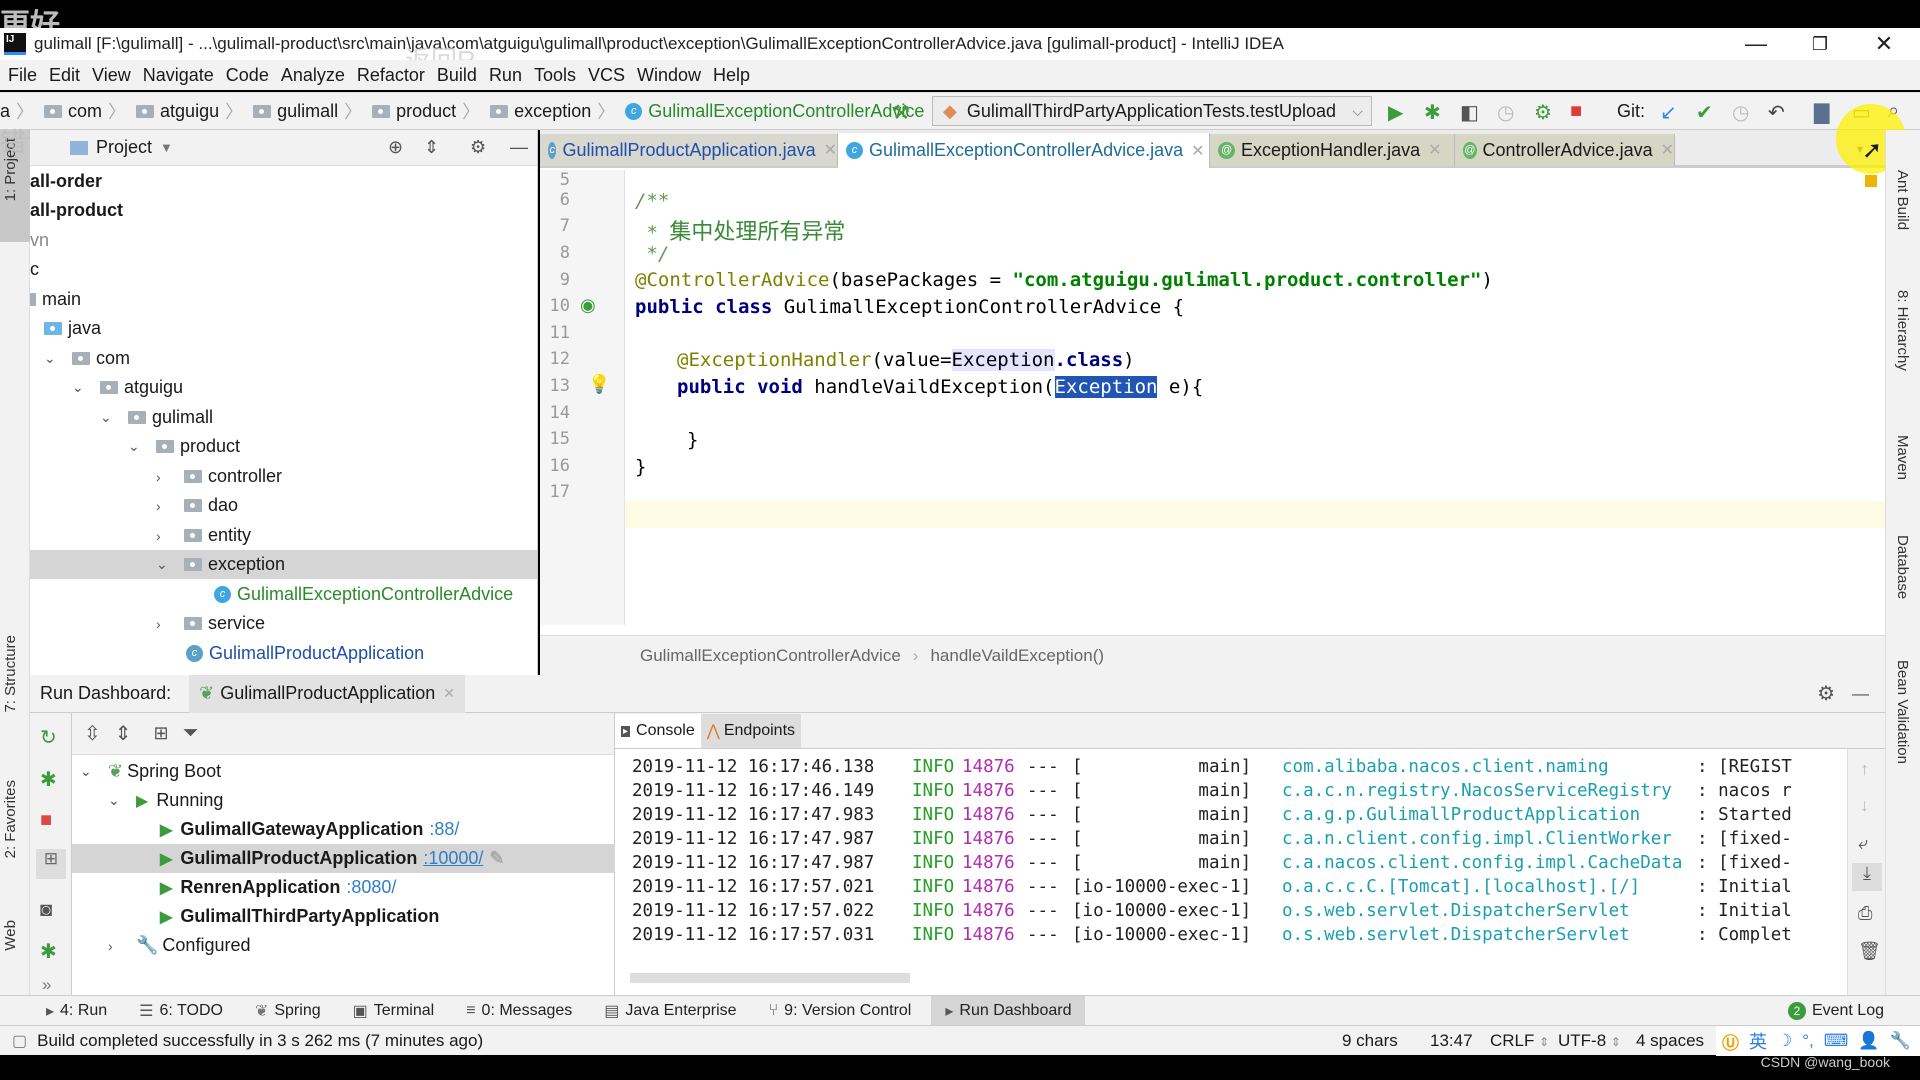 Image resolution: width=1920 pixels, height=1080 pixels. Describe the element at coordinates (1477, 839) in the screenshot. I see `log-logger: c.a.n.client.config.impl.ClientWorker` at that location.